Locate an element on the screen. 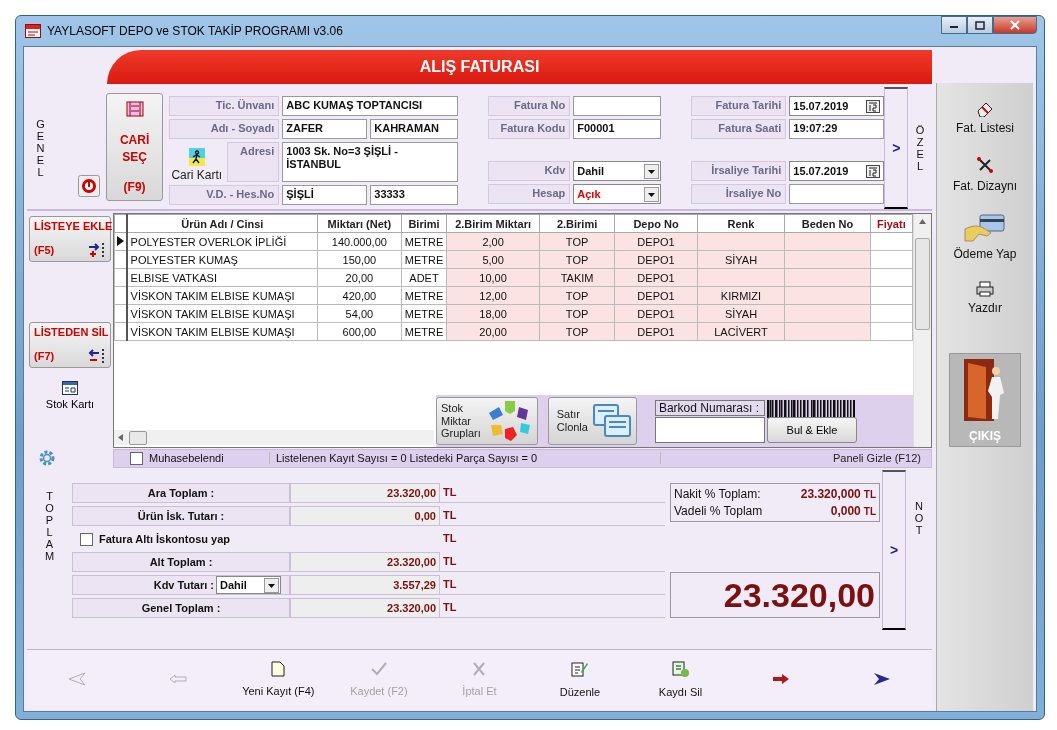 The width and height of the screenshot is (1057, 730). barcode-label: Barkod Numarası : is located at coordinates (709, 407).